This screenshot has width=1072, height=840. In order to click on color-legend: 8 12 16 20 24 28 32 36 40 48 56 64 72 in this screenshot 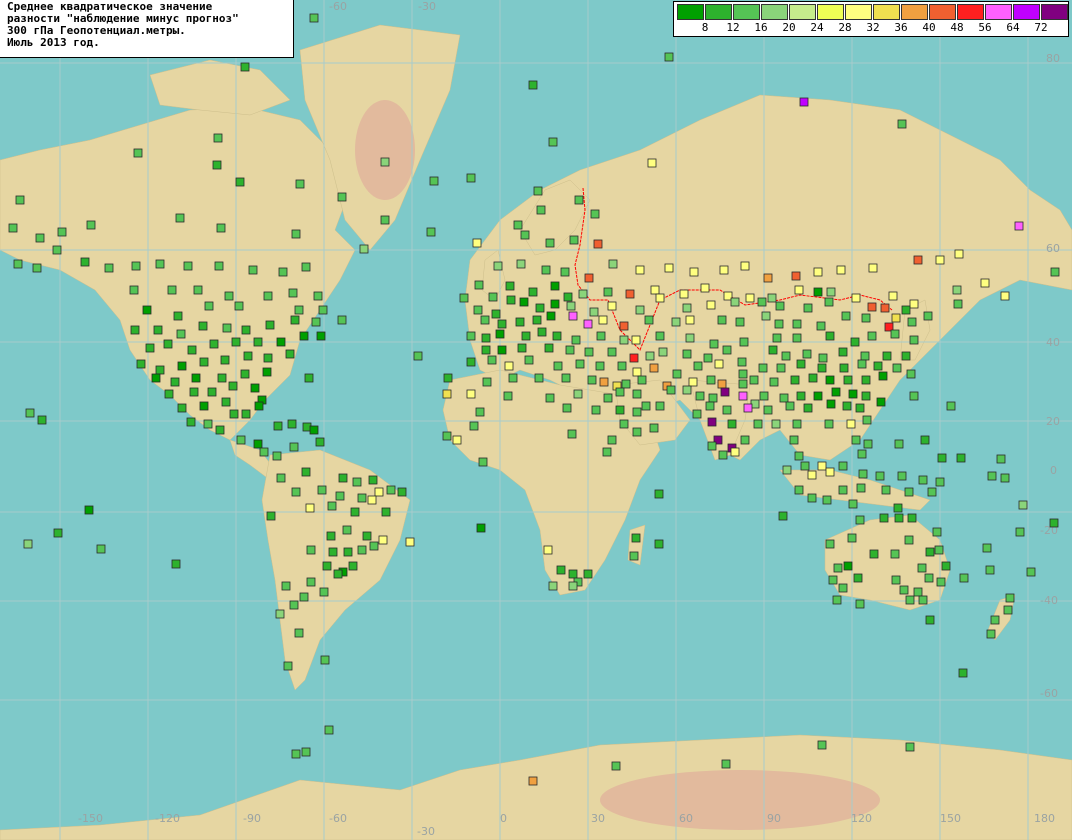, I will do `click(871, 19)`.